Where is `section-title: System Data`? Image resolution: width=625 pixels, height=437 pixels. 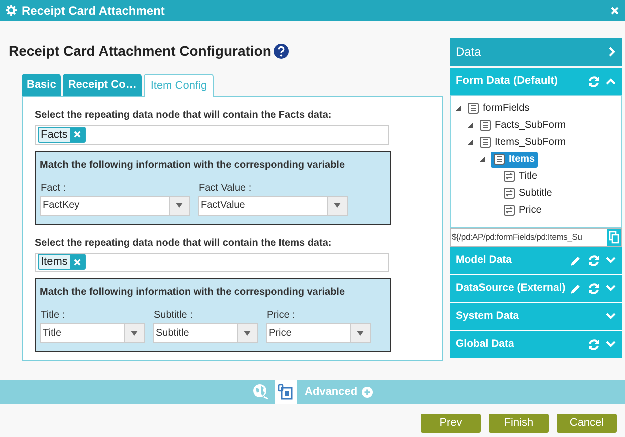 section-title: System Data is located at coordinates (488, 316).